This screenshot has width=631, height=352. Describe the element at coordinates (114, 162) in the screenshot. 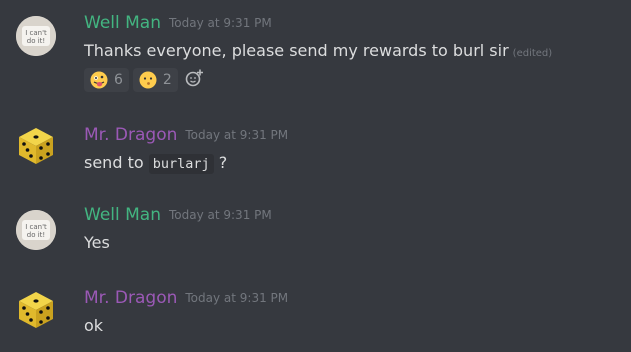

I see `message-text: send to` at that location.